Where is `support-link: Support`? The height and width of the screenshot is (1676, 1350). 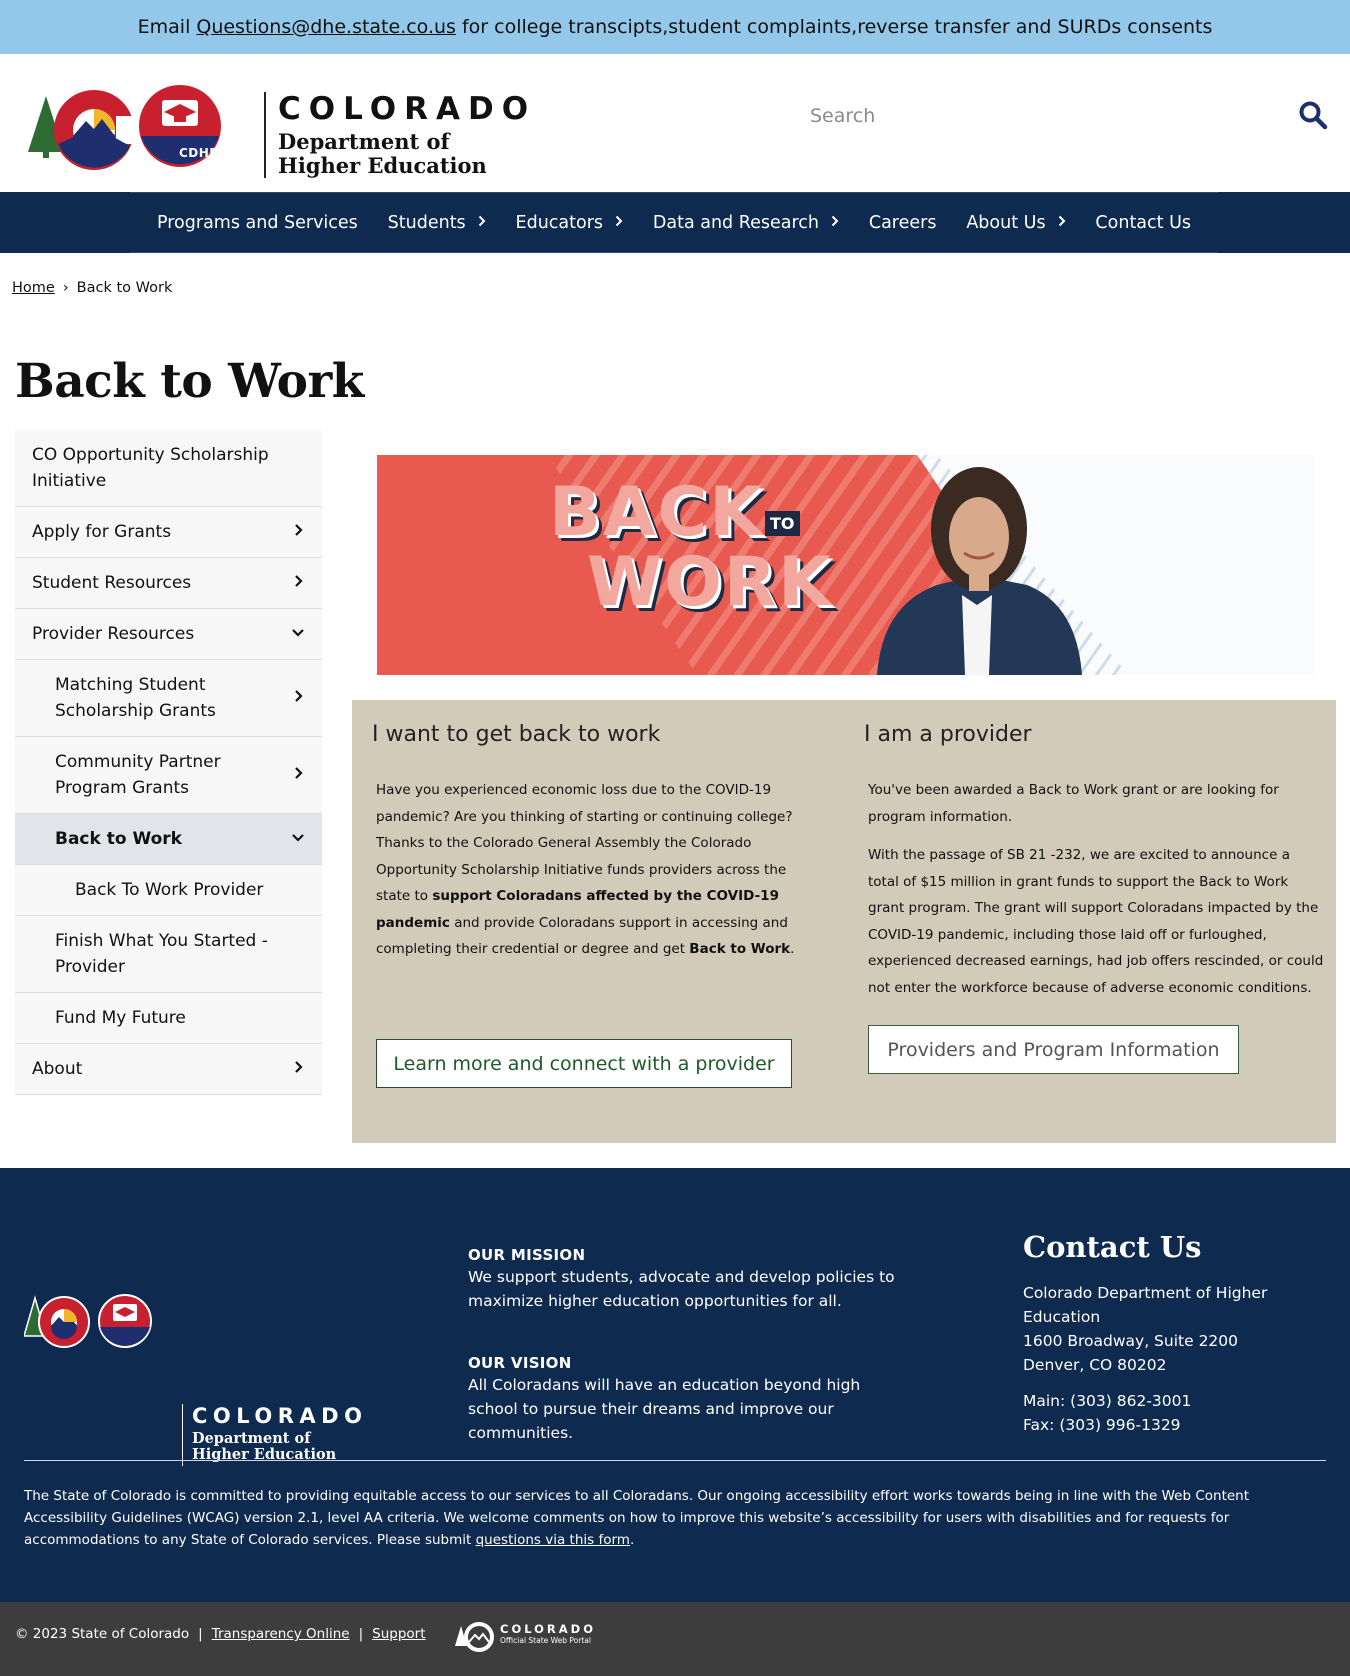 support-link: Support is located at coordinates (398, 1634).